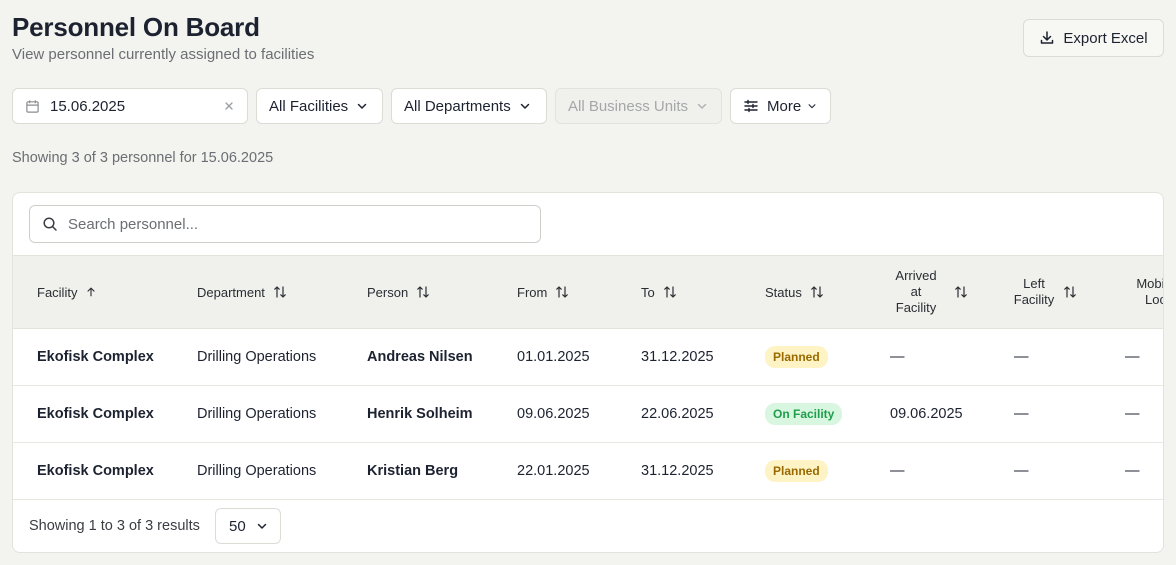  What do you see at coordinates (553, 414) in the screenshot?
I see `from-cell: 09.06.2025` at bounding box center [553, 414].